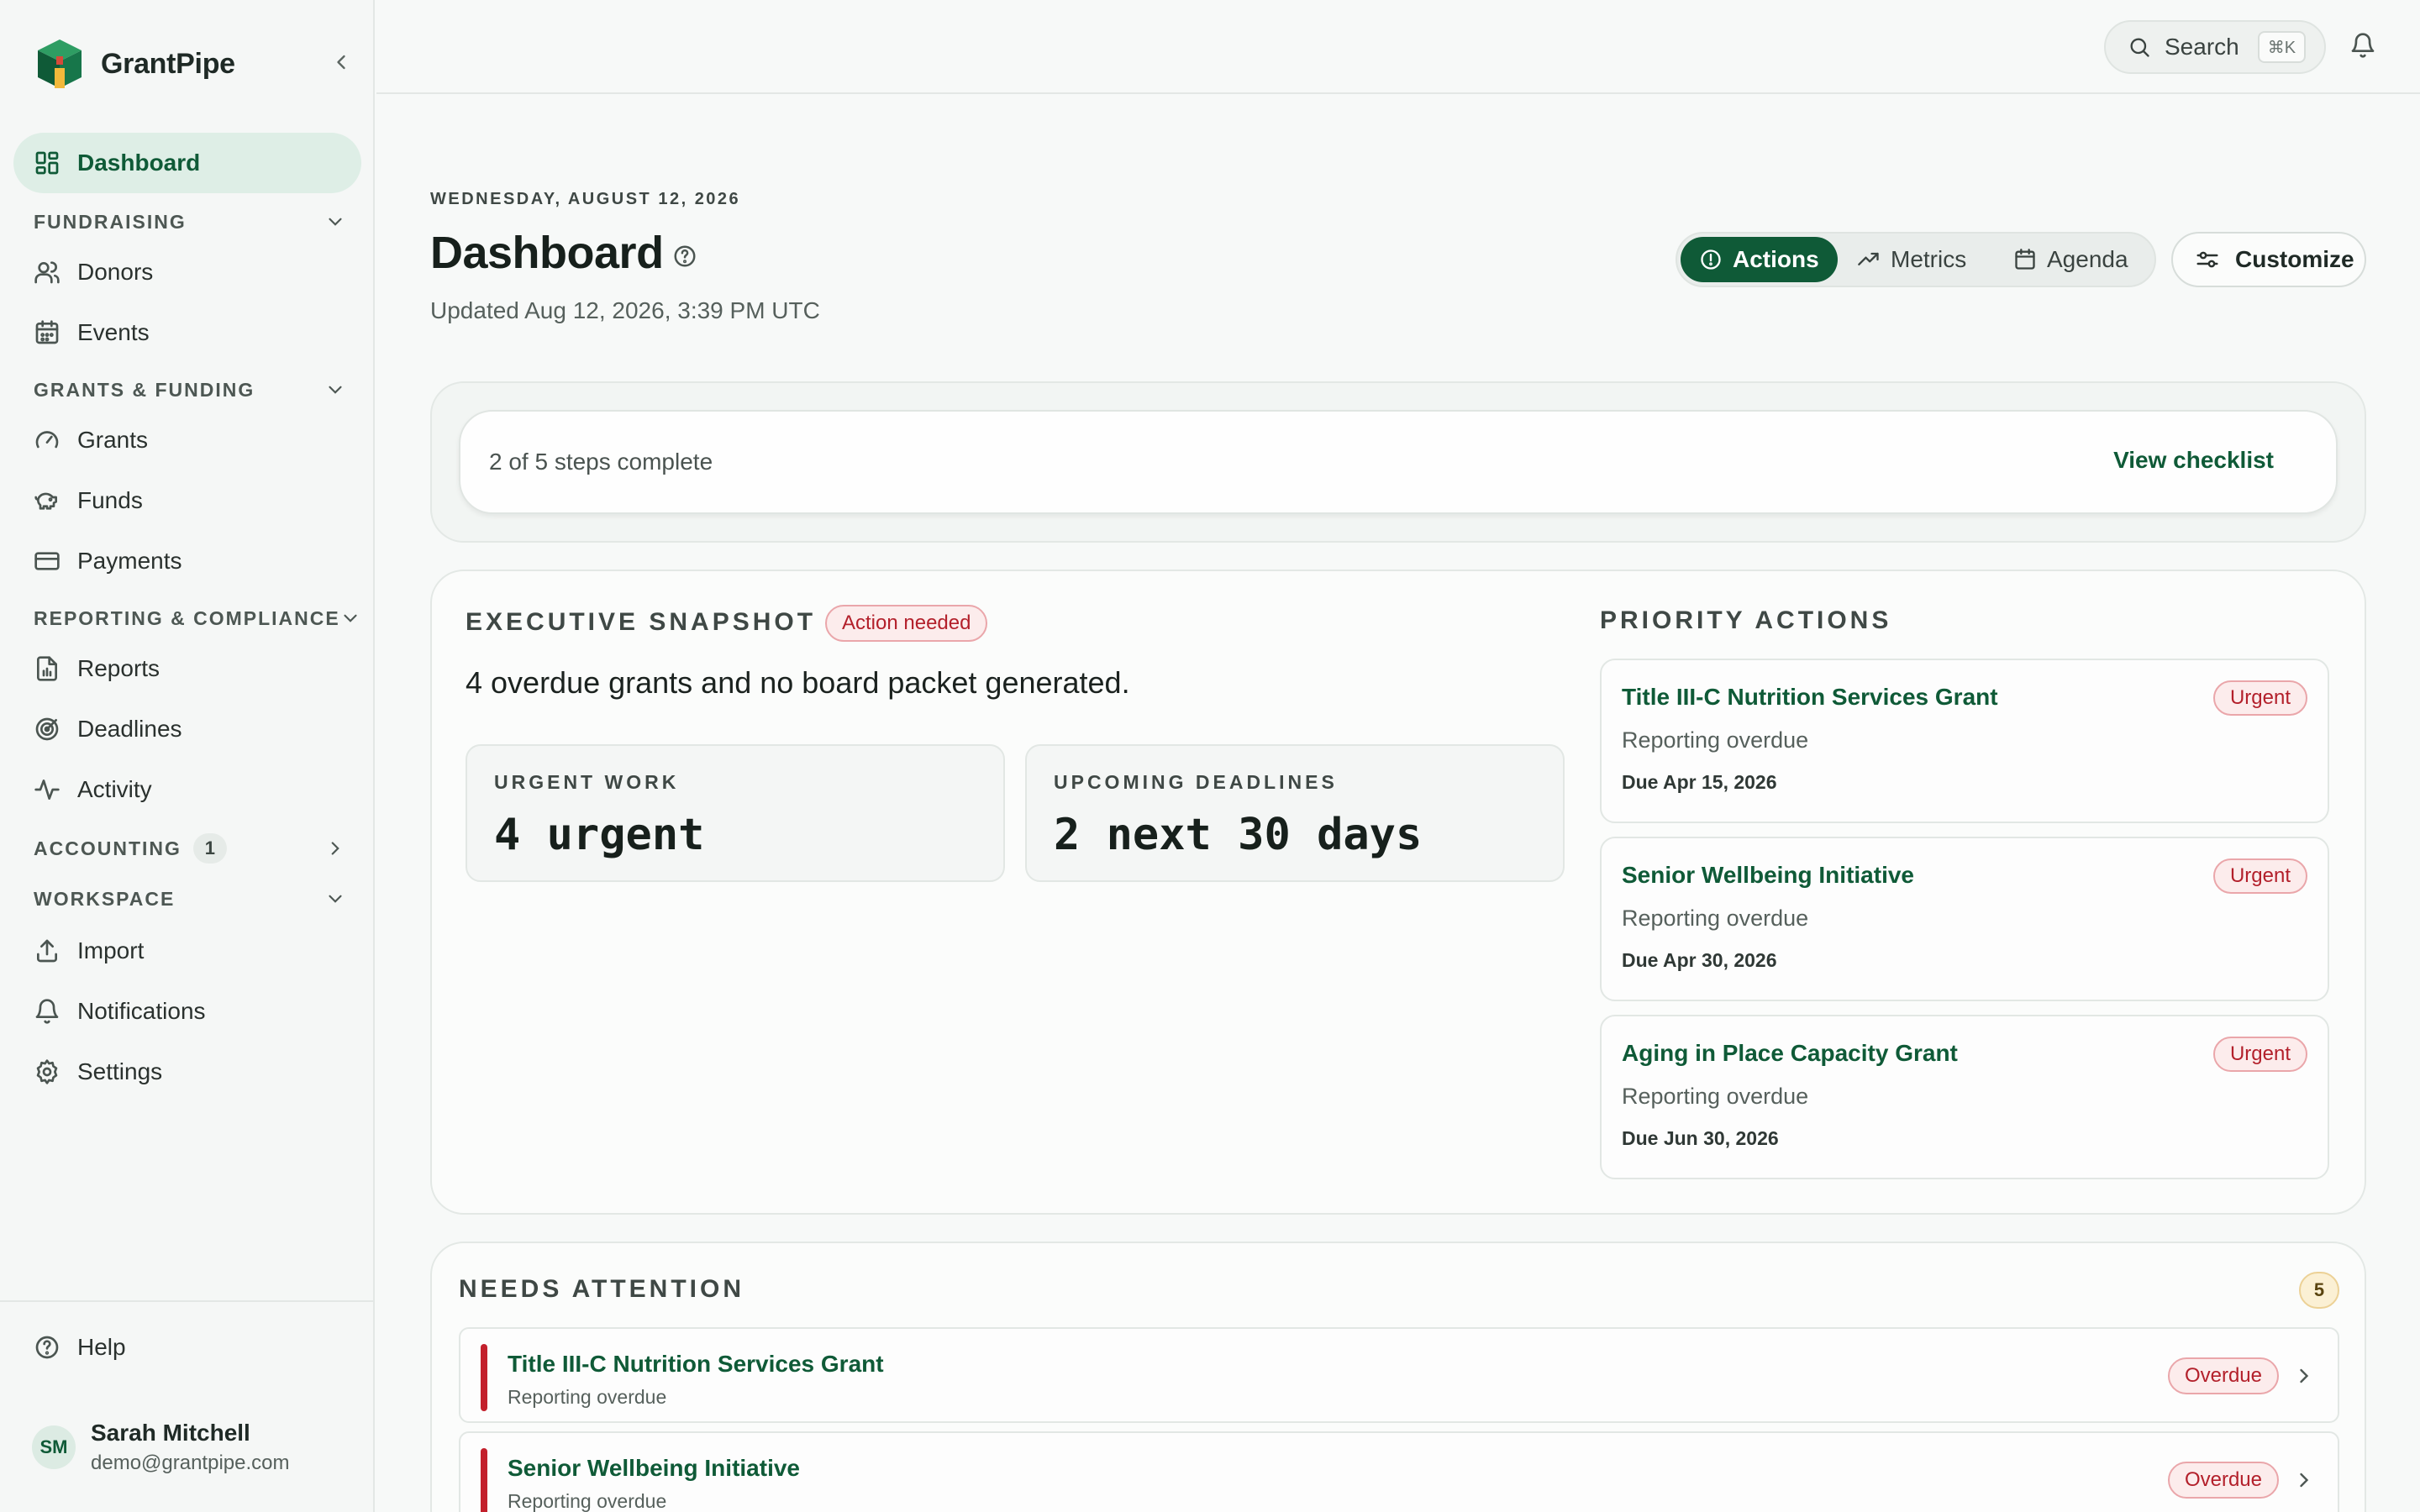 The width and height of the screenshot is (2420, 1512). I want to click on nav-section-accounting: ACCOUNTING 1, so click(190, 848).